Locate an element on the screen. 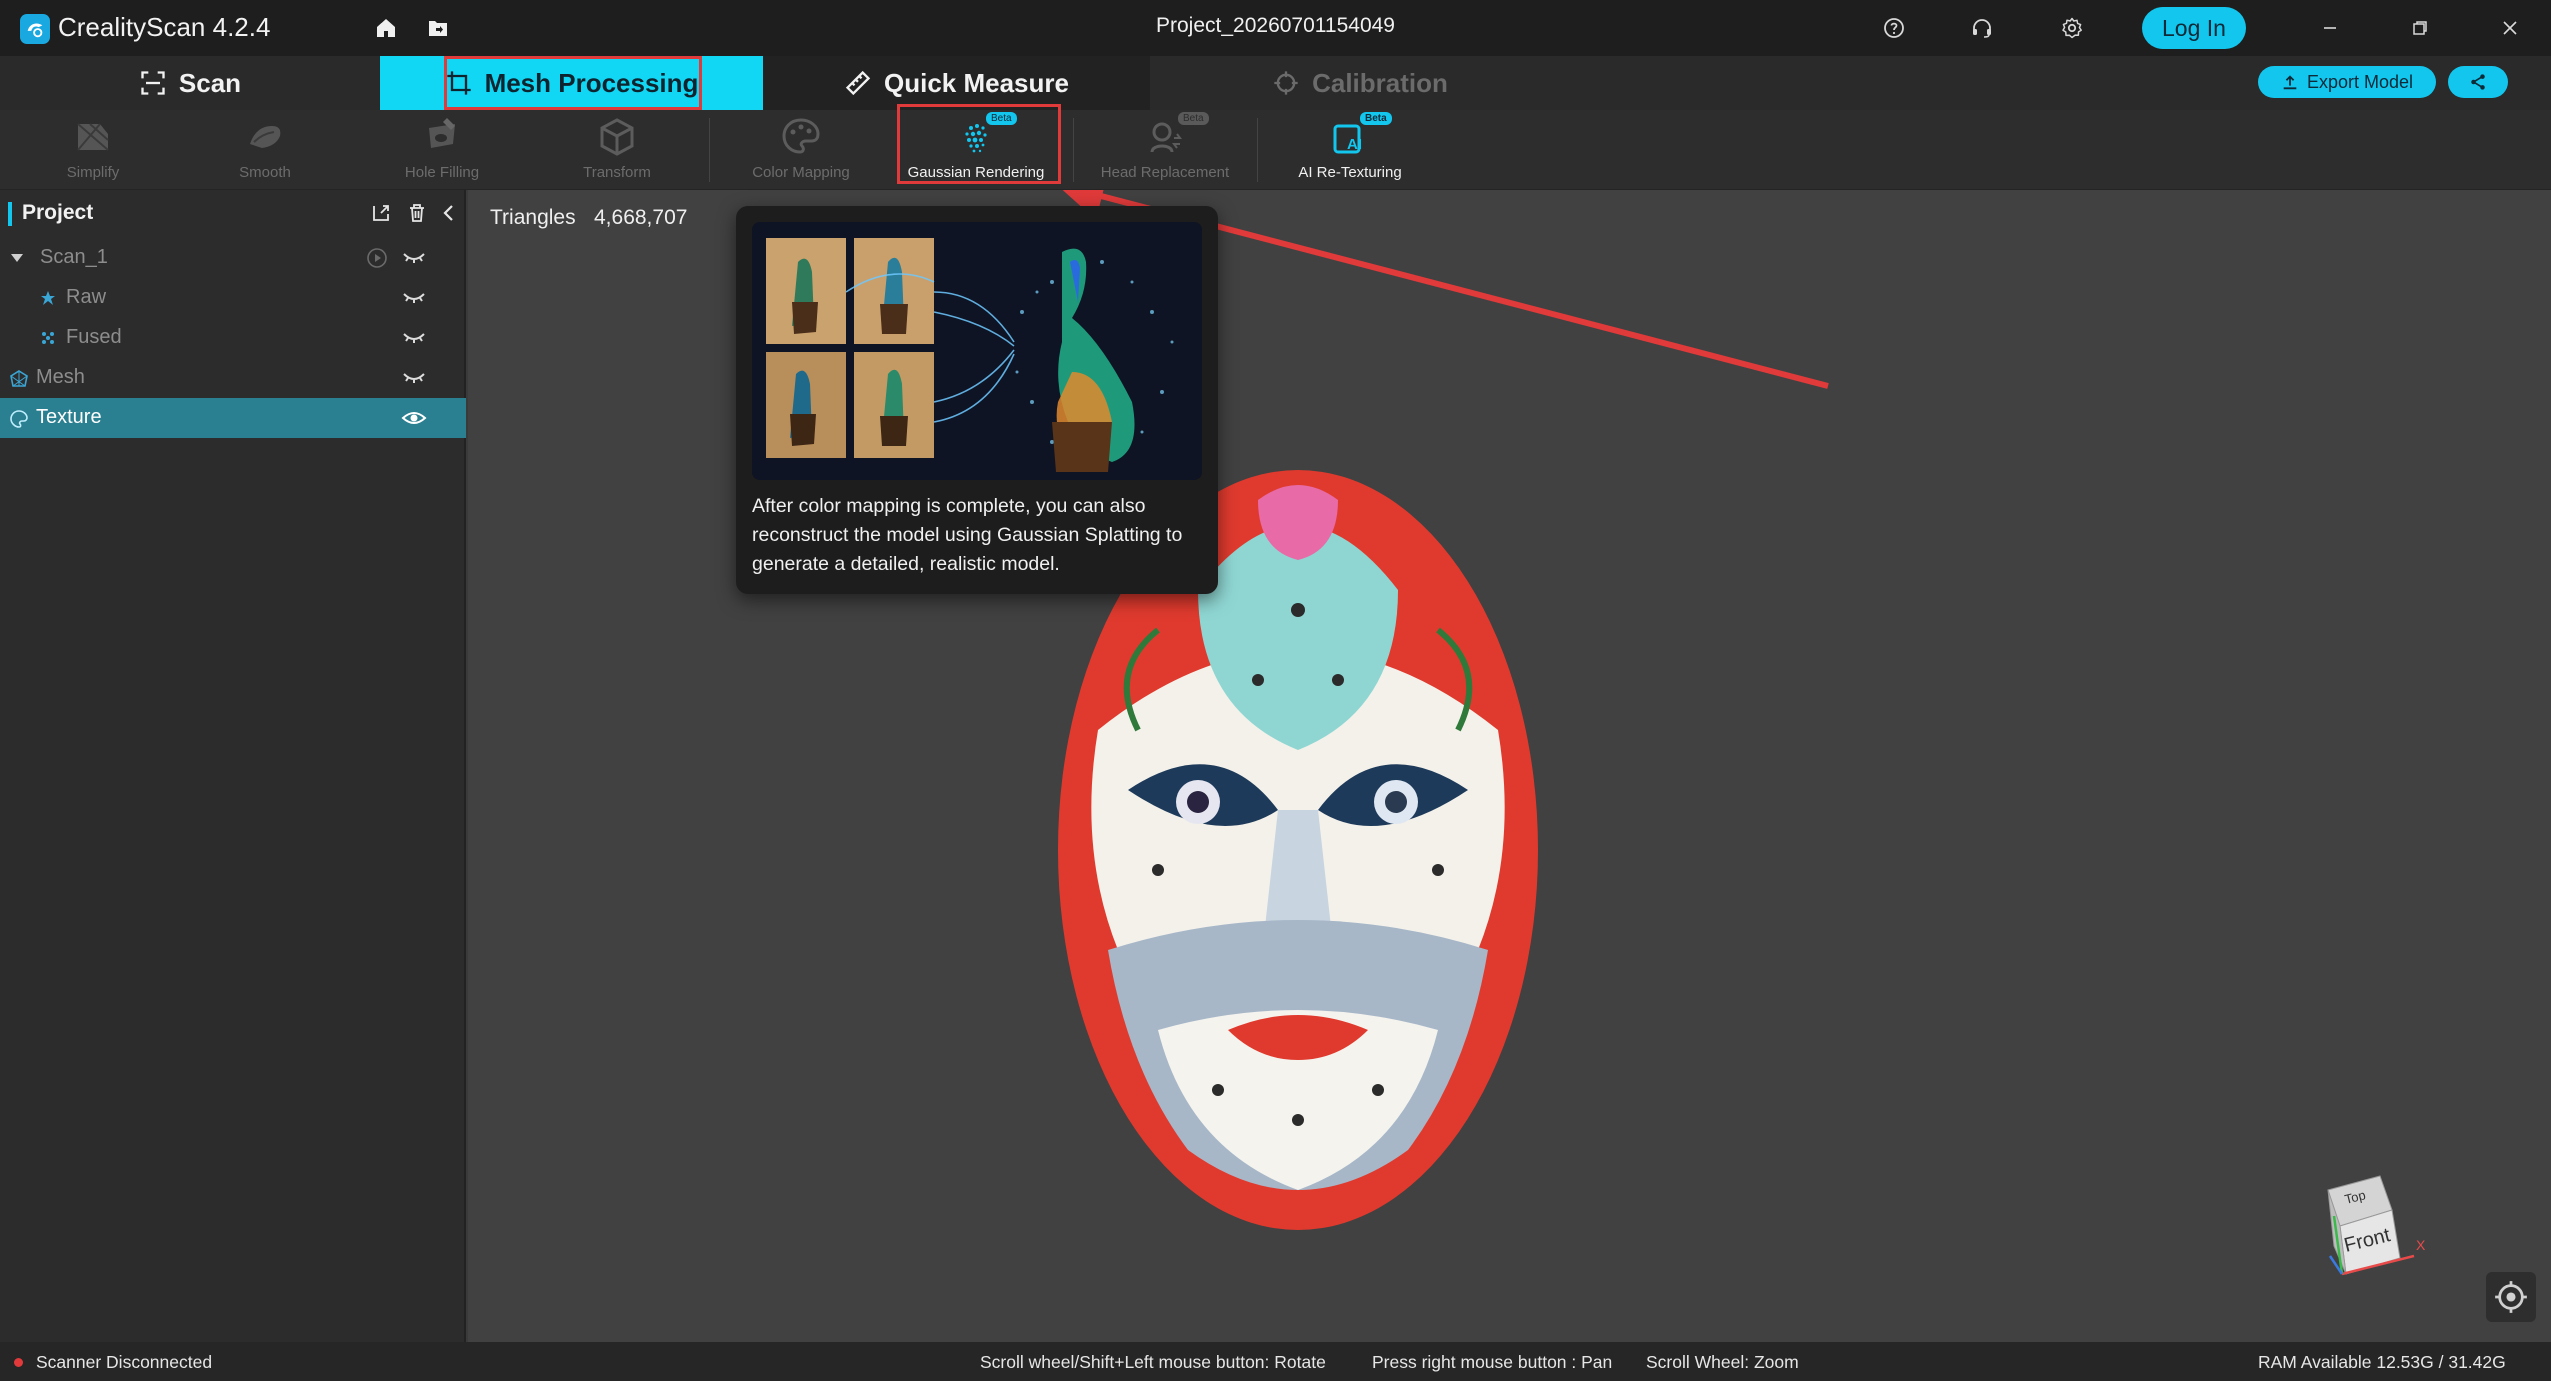 The width and height of the screenshot is (2551, 1381). project-panel-header: Project is located at coordinates (233, 213).